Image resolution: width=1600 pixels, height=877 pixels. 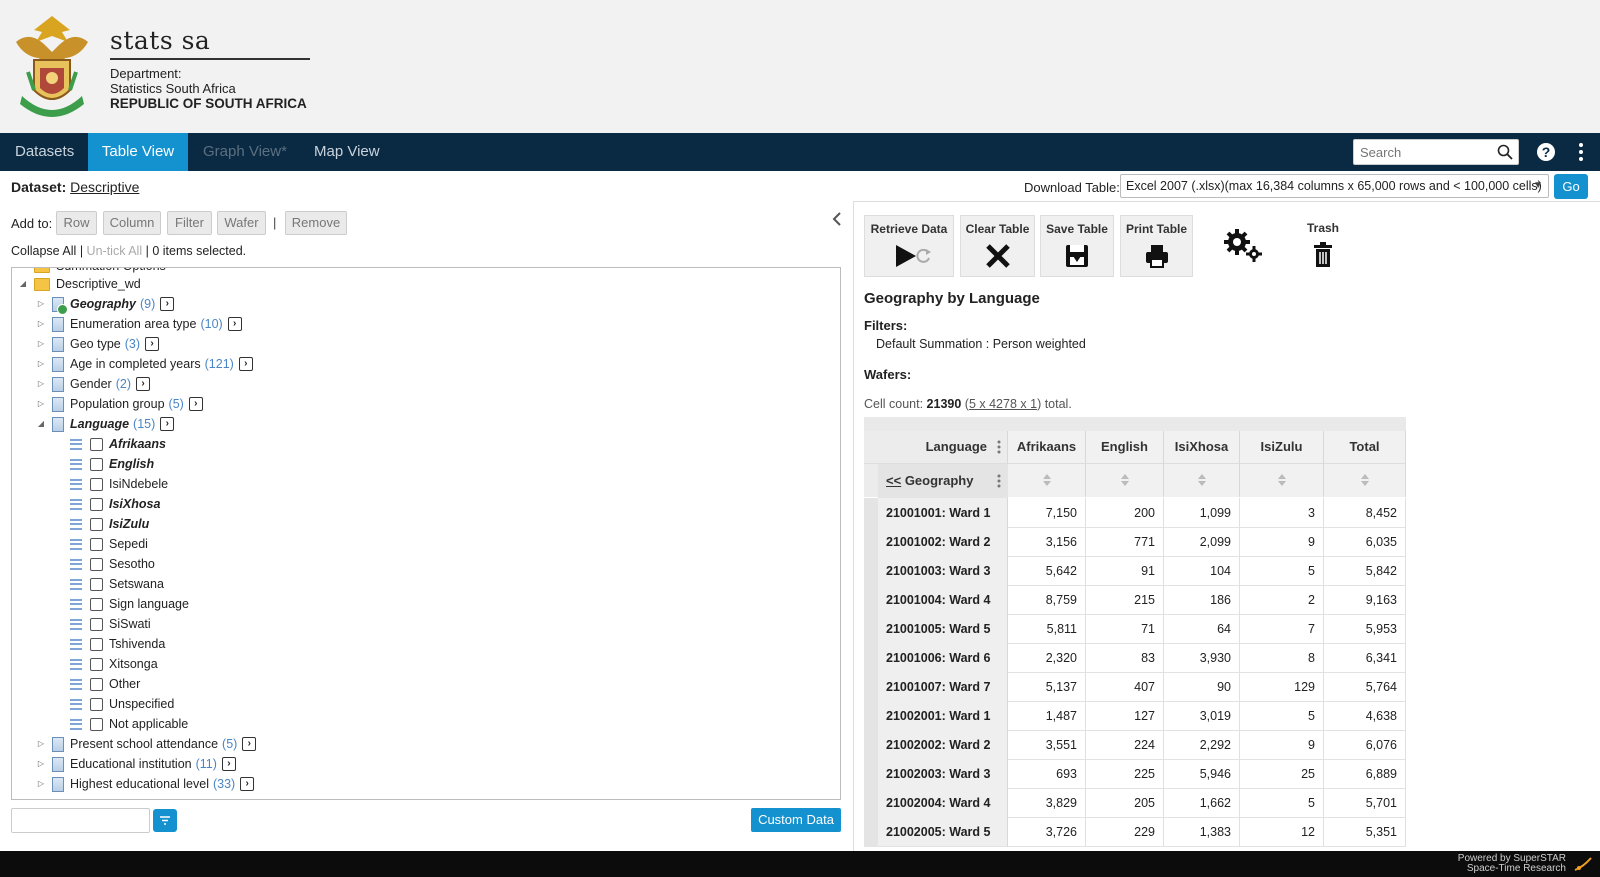 What do you see at coordinates (936, 513) in the screenshot?
I see `row-header: 21001001: Ward 1` at bounding box center [936, 513].